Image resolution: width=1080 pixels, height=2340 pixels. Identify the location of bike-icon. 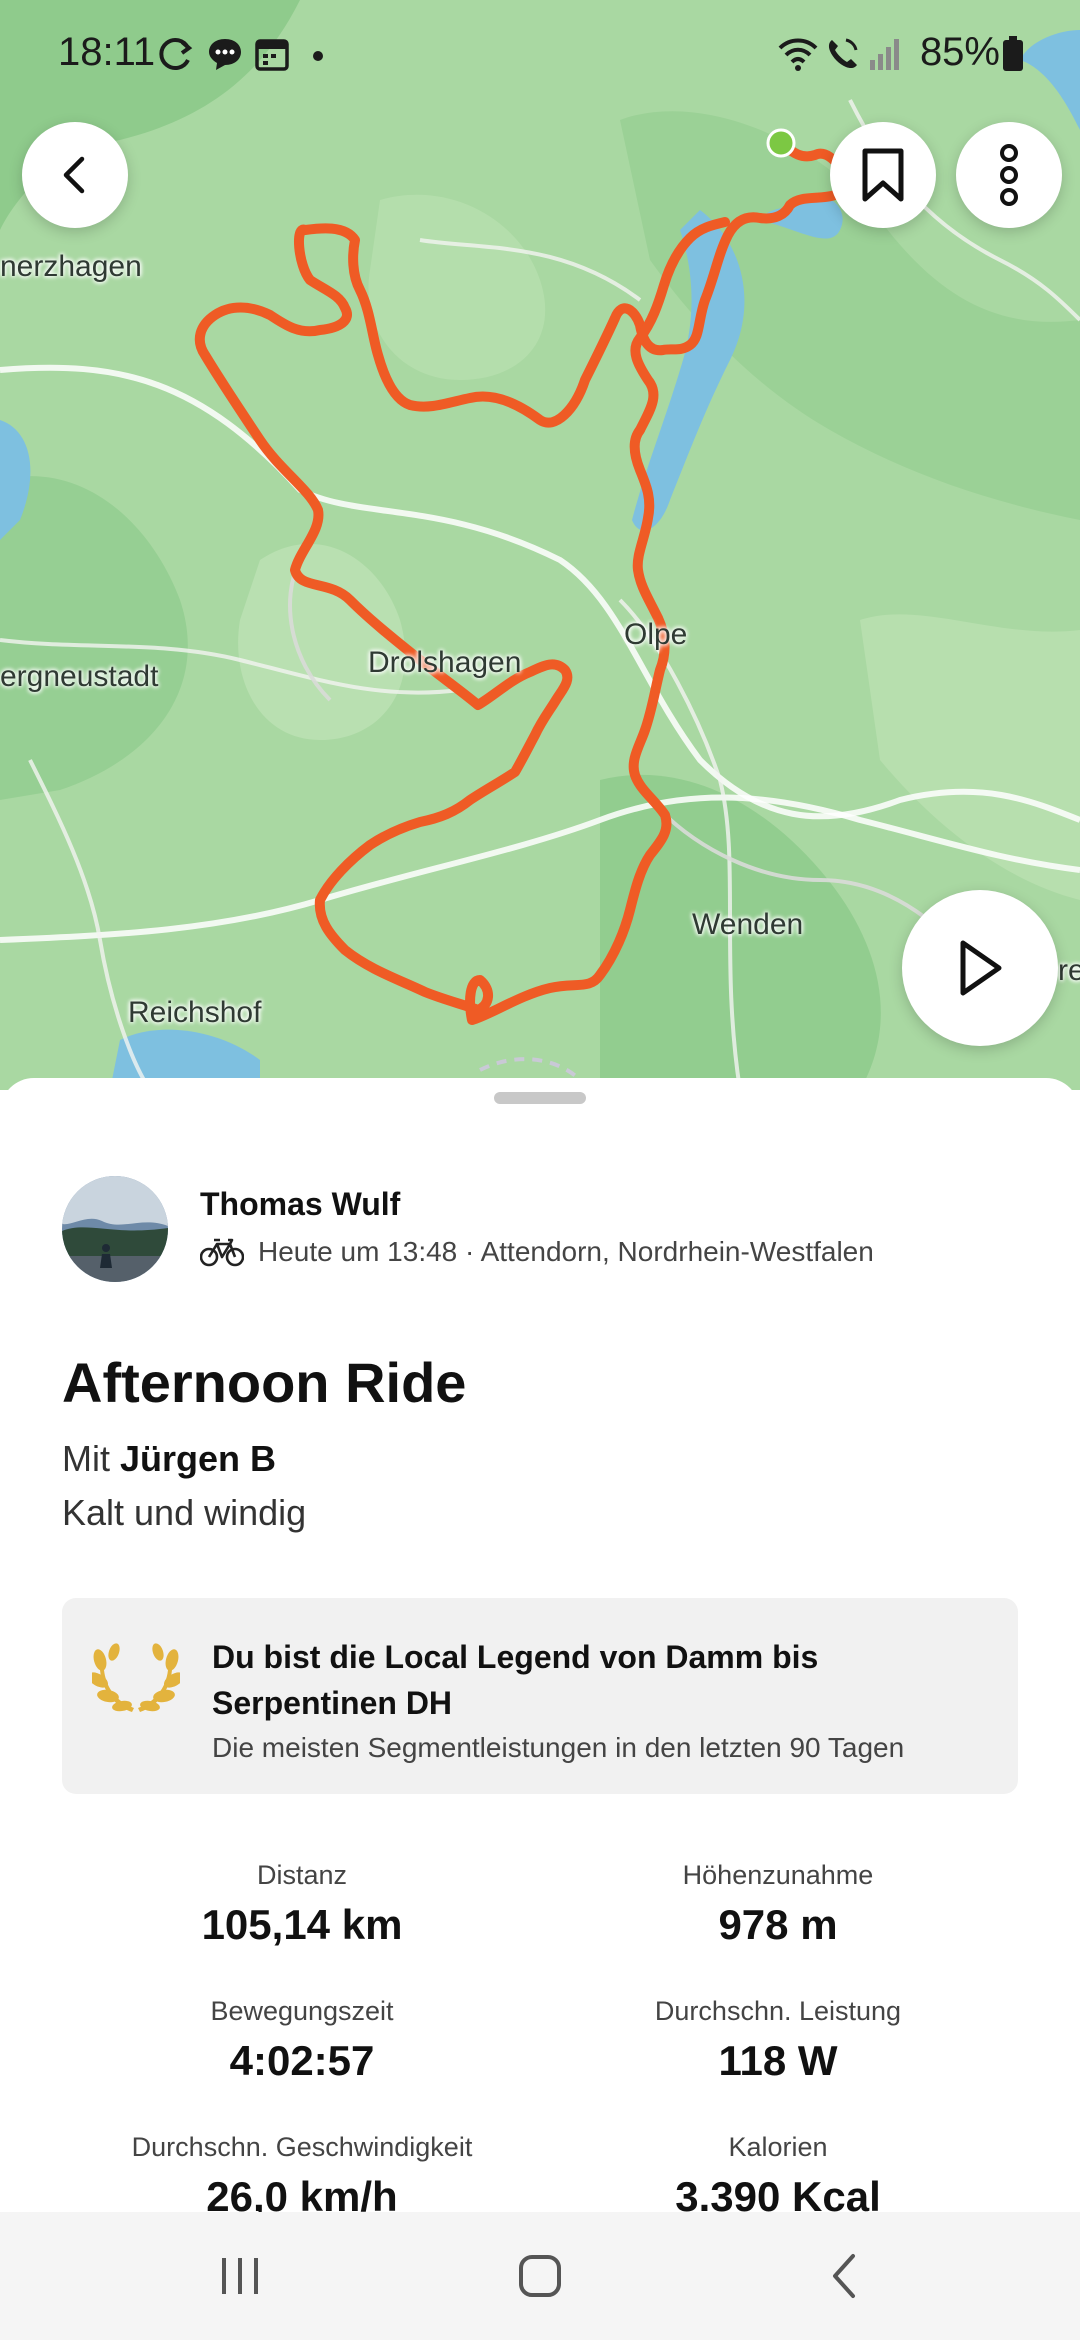
(222, 1252).